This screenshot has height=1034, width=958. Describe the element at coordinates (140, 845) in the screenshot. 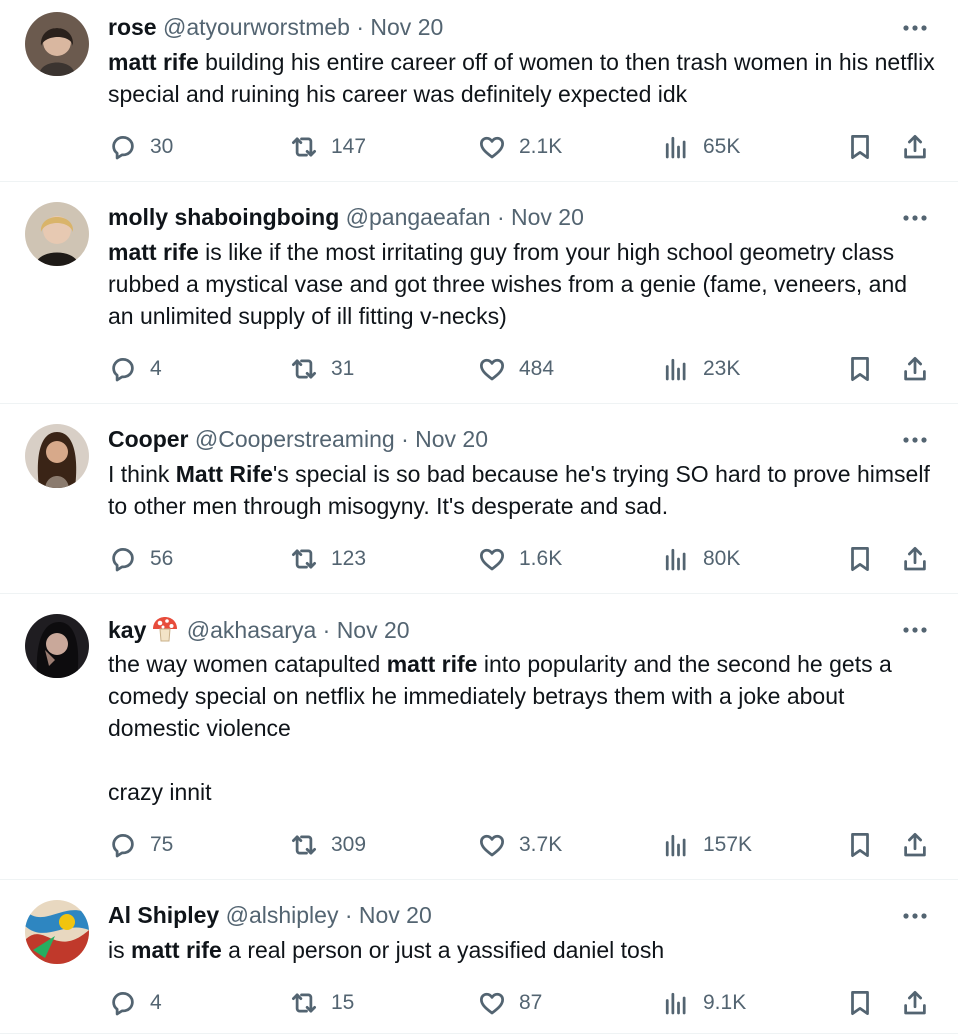

I see `reply-button: 75` at that location.